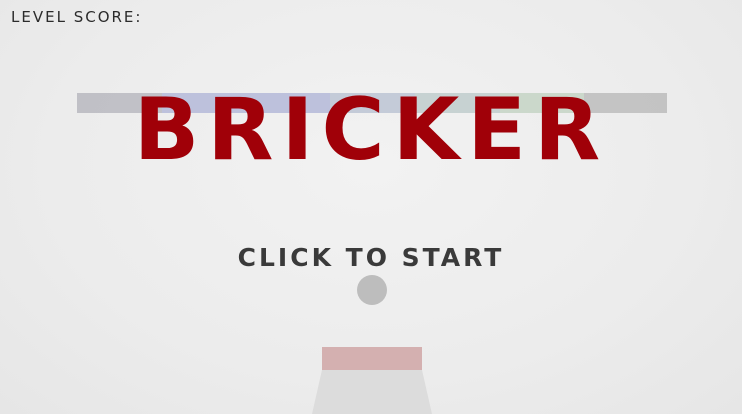  What do you see at coordinates (372, 358) in the screenshot?
I see `paddle` at bounding box center [372, 358].